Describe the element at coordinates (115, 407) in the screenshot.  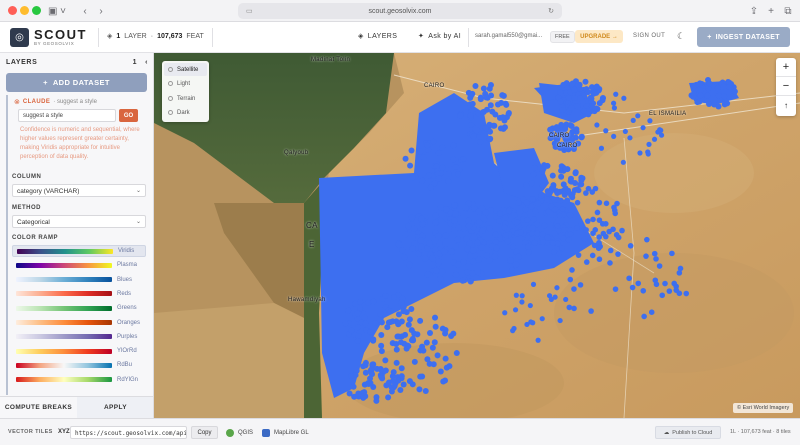
I see `apply-button: APPLY` at that location.